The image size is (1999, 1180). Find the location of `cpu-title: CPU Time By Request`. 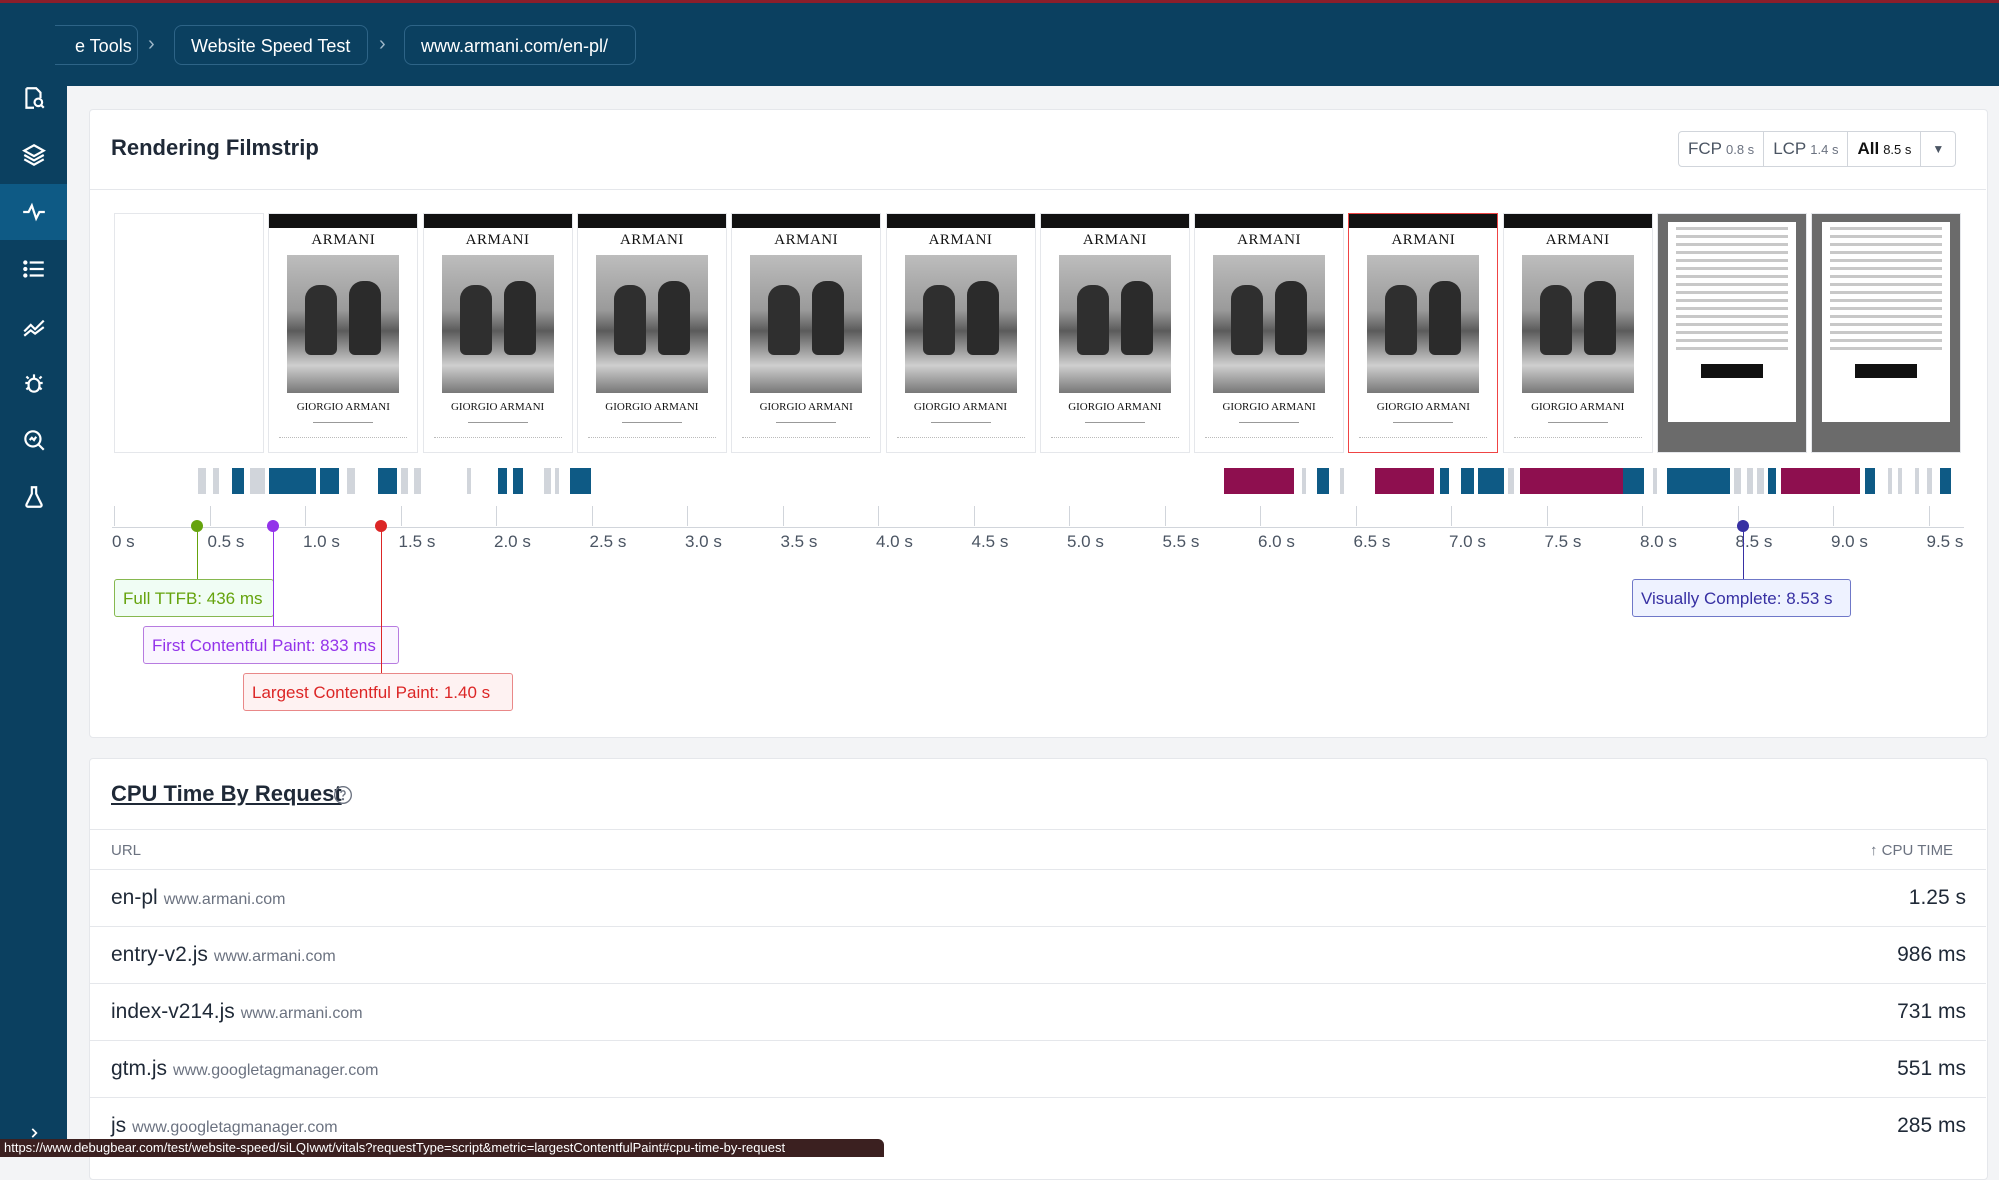

cpu-title: CPU Time By Request is located at coordinates (226, 794).